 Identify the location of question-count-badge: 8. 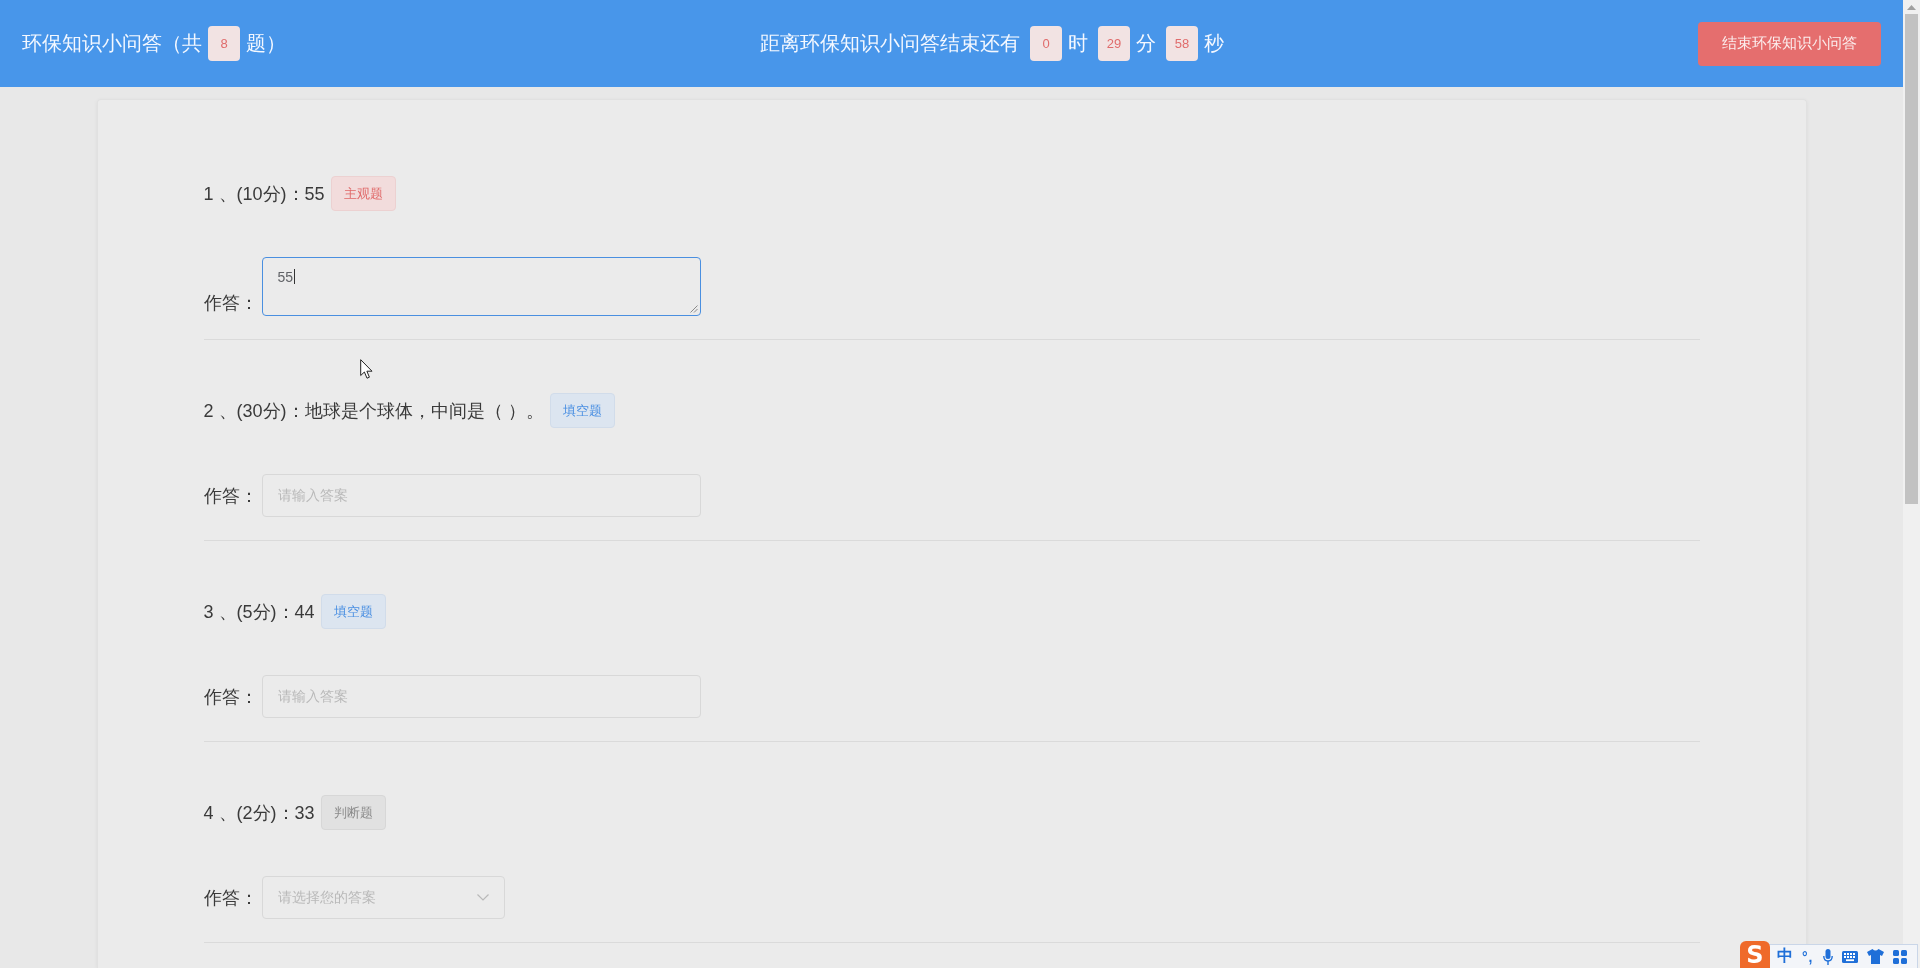
(224, 43).